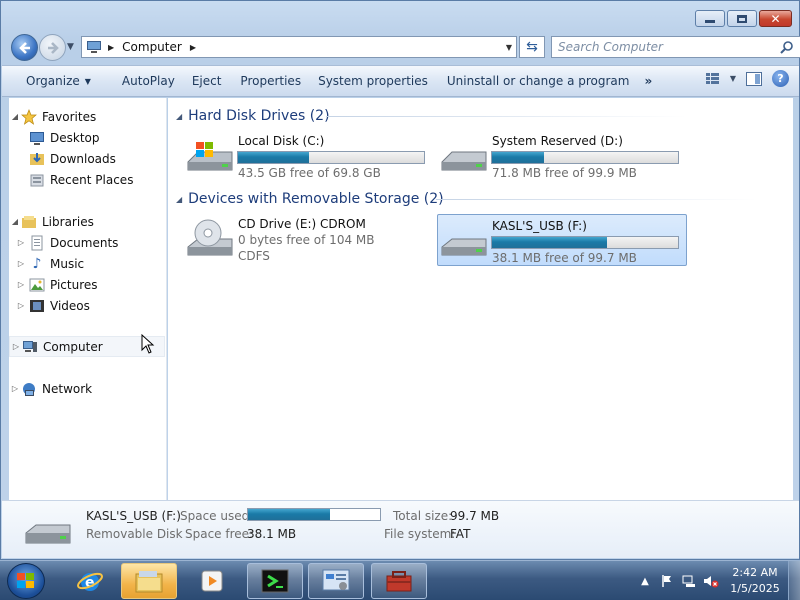  Describe the element at coordinates (564, 173) in the screenshot. I see `drive-free-space: 71.8 MB free of 99.9 MB` at that location.